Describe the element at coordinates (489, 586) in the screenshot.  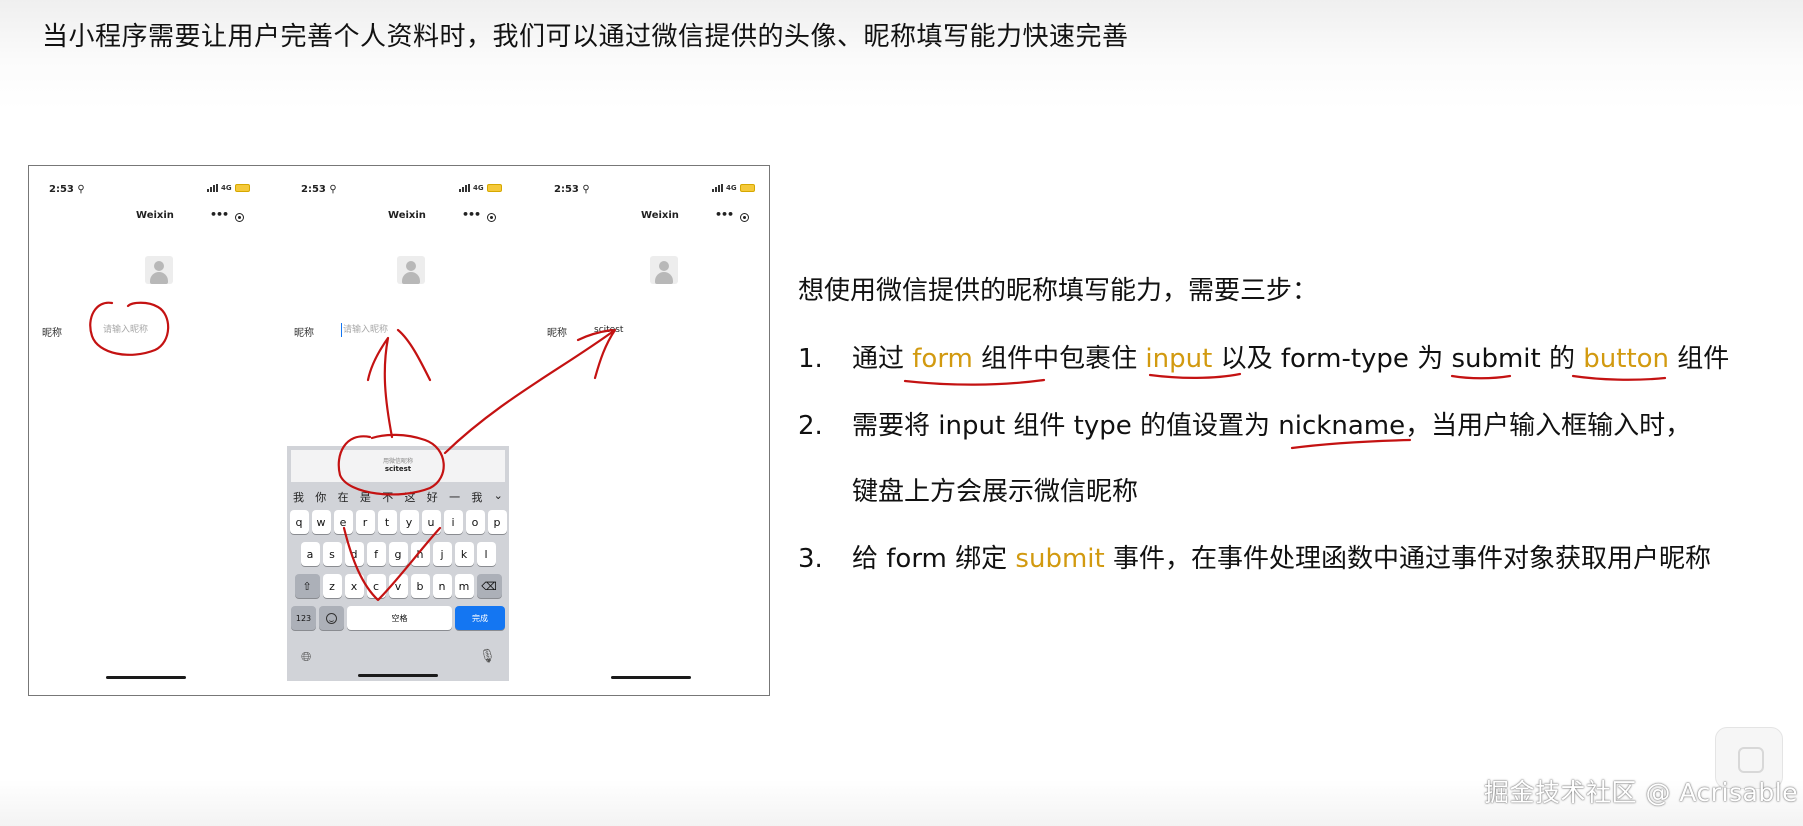
I see `backspace-key-icon: ⌫` at that location.